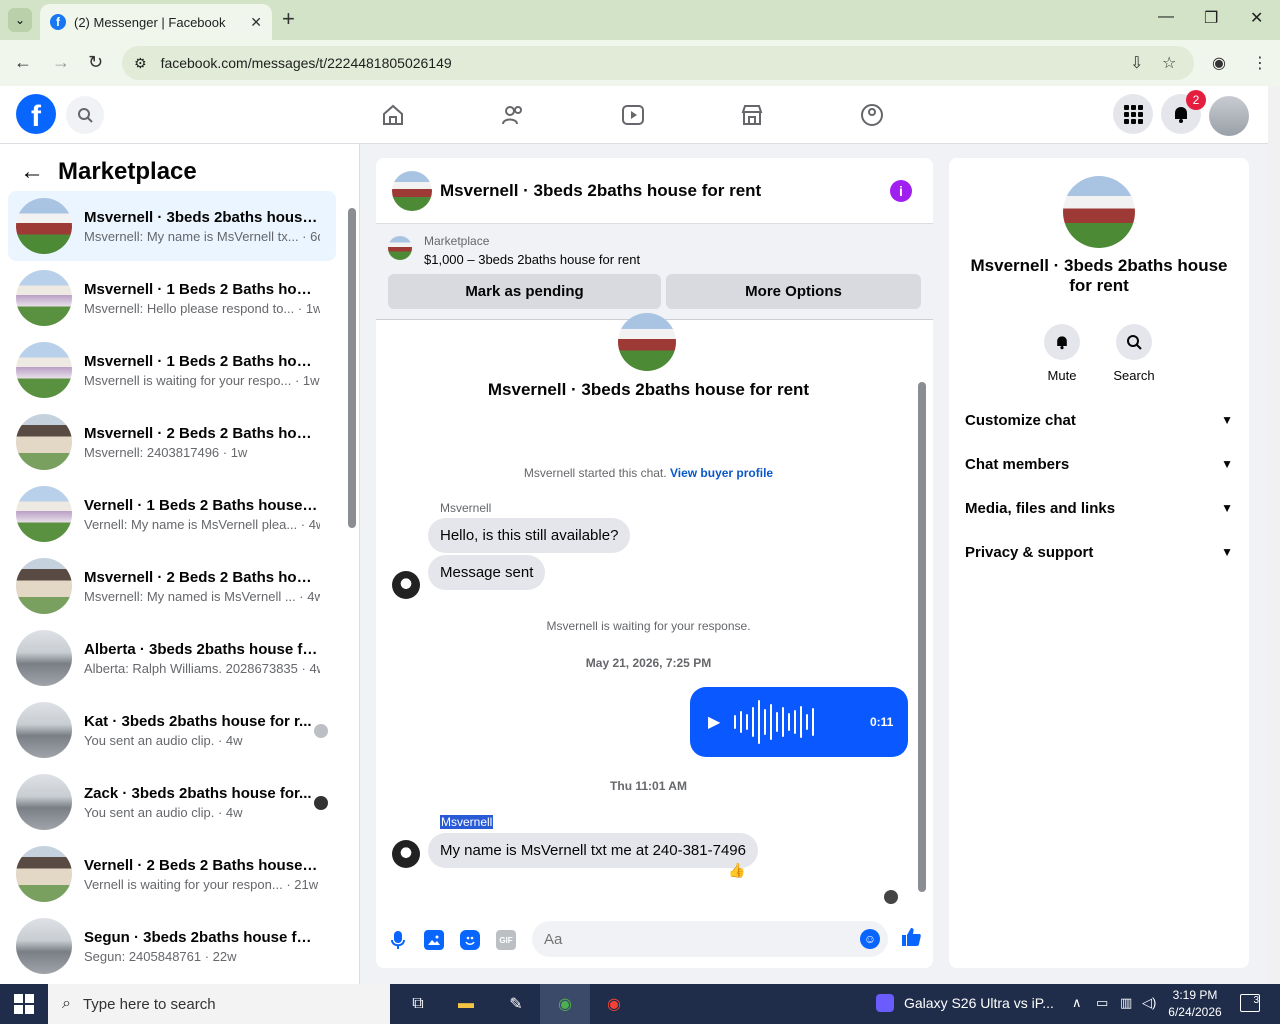  What do you see at coordinates (398, 940) in the screenshot?
I see `microphone-icon` at bounding box center [398, 940].